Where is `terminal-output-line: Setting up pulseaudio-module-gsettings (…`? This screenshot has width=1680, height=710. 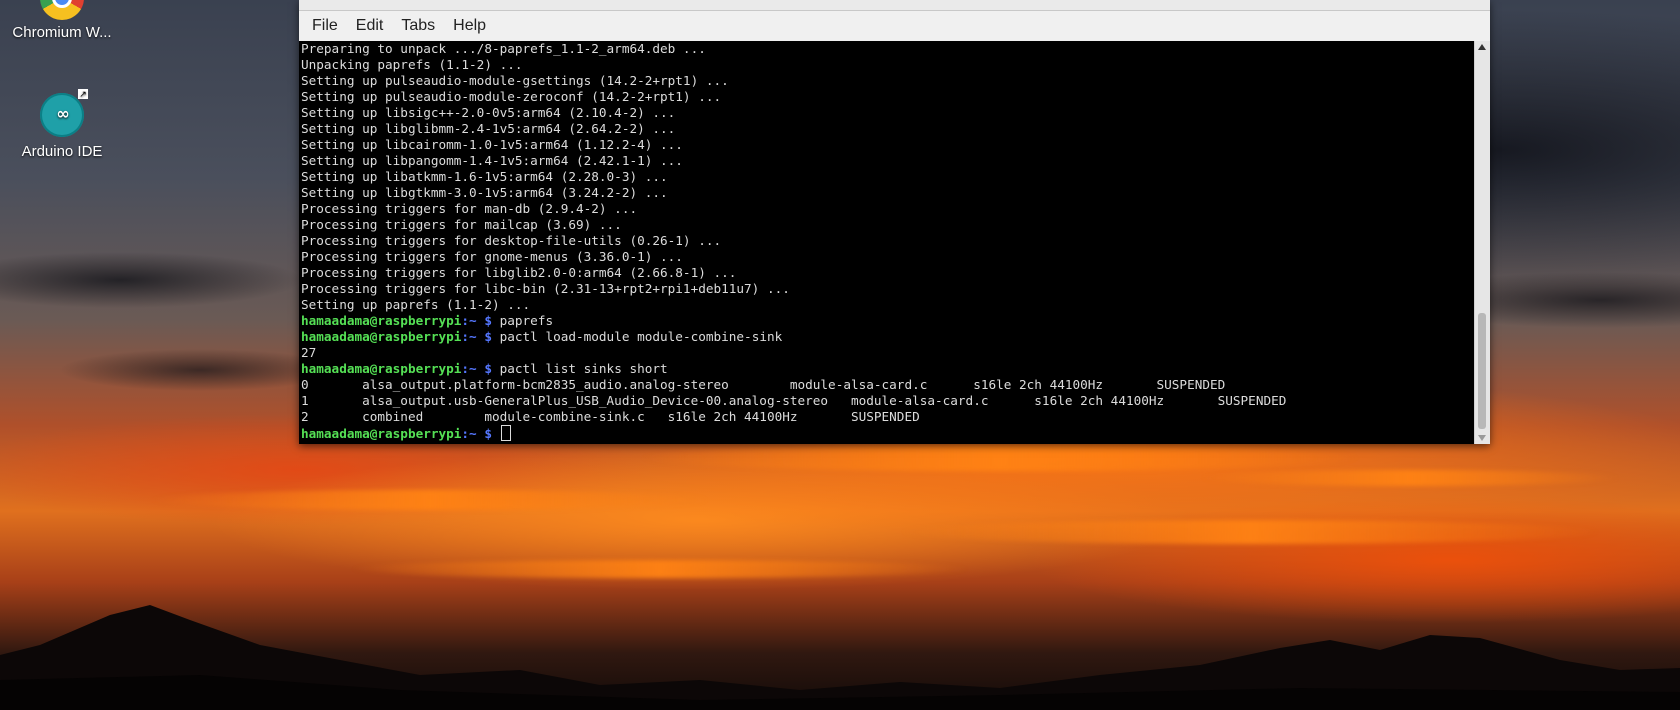
terminal-output-line: Setting up pulseaudio-module-gsettings (… is located at coordinates (515, 80).